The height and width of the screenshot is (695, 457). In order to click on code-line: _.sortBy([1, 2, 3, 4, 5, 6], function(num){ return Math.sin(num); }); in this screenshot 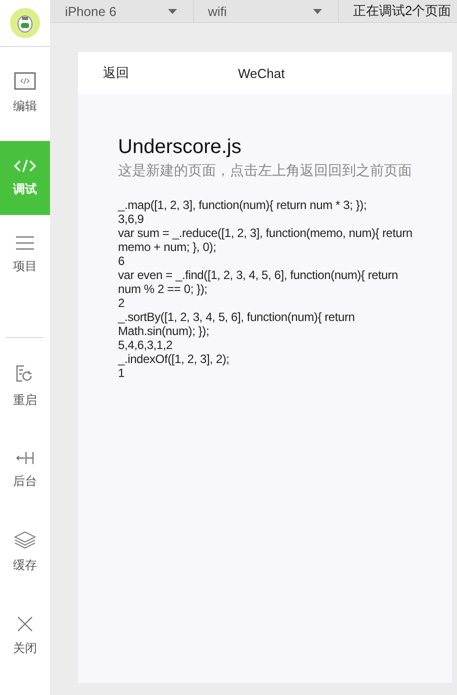, I will do `click(237, 324)`.